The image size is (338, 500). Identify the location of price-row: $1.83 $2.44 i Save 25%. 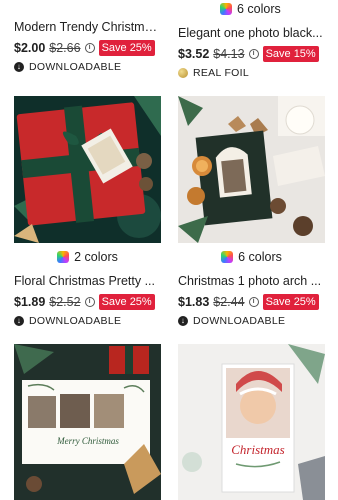
(251, 301).